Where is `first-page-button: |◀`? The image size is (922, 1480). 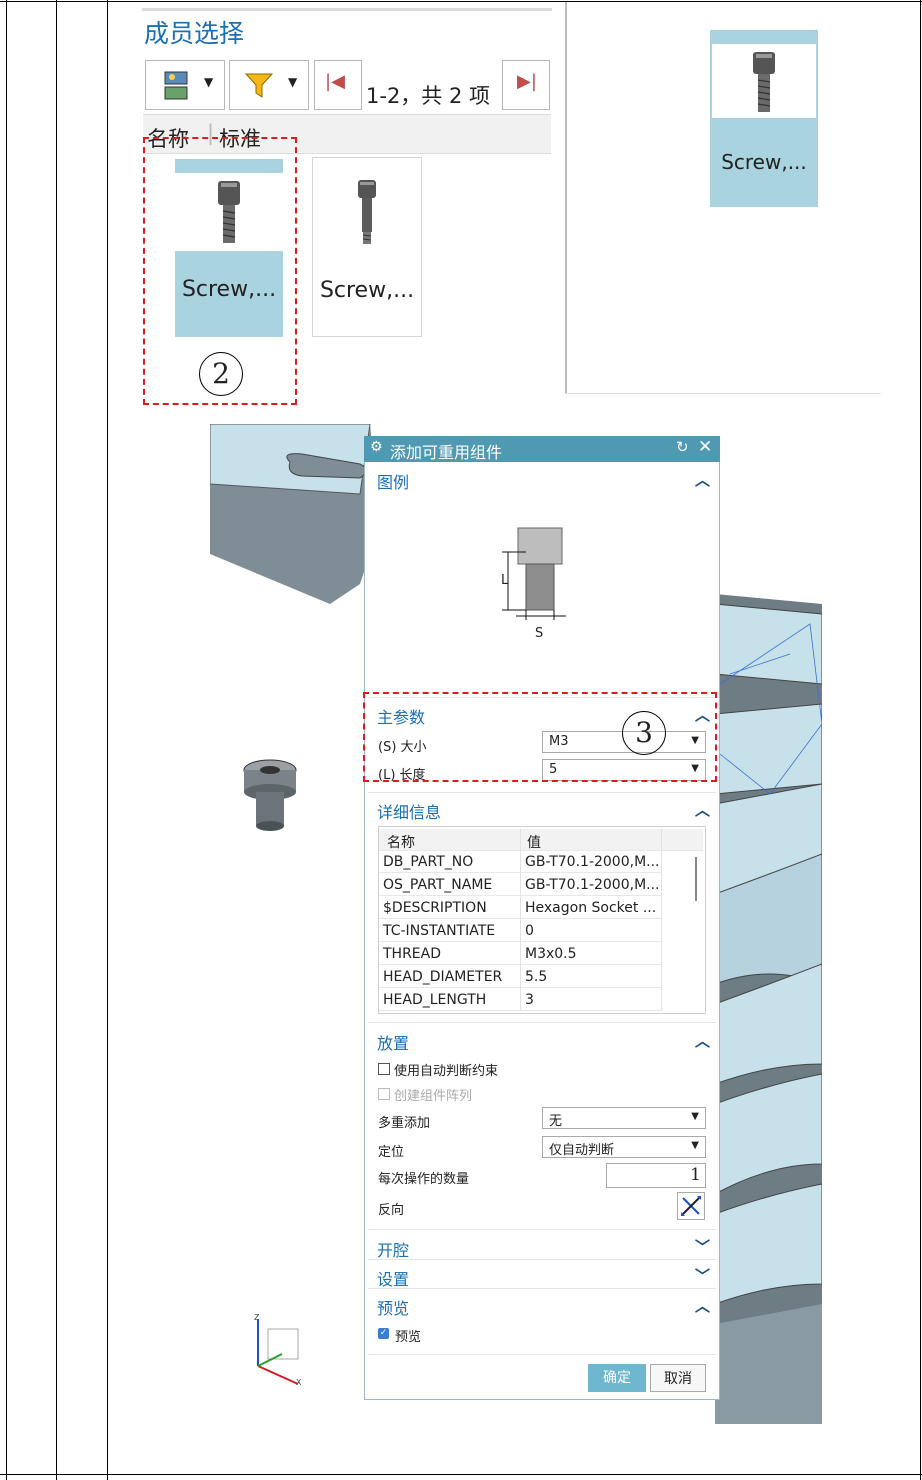 first-page-button: |◀ is located at coordinates (338, 85).